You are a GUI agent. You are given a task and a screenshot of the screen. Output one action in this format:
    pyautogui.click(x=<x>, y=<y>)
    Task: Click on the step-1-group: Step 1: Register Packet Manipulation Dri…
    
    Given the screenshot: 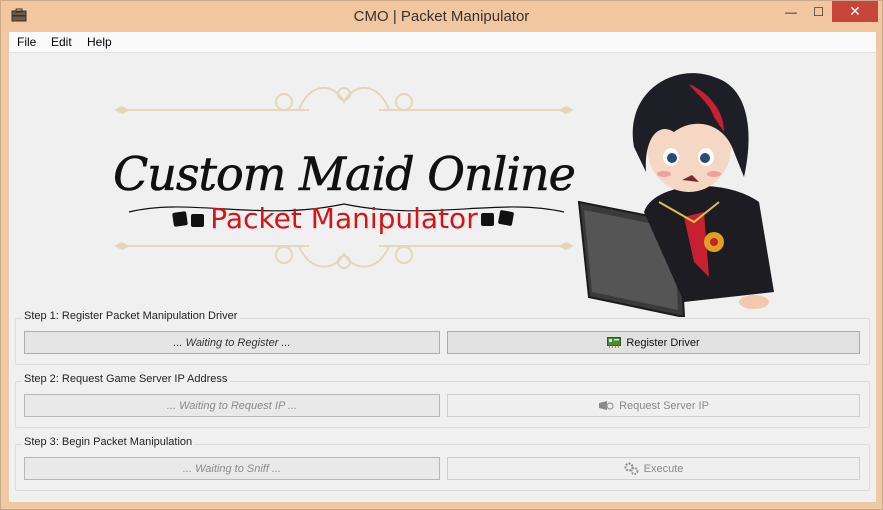 What is the action you would take?
    pyautogui.click(x=442, y=337)
    